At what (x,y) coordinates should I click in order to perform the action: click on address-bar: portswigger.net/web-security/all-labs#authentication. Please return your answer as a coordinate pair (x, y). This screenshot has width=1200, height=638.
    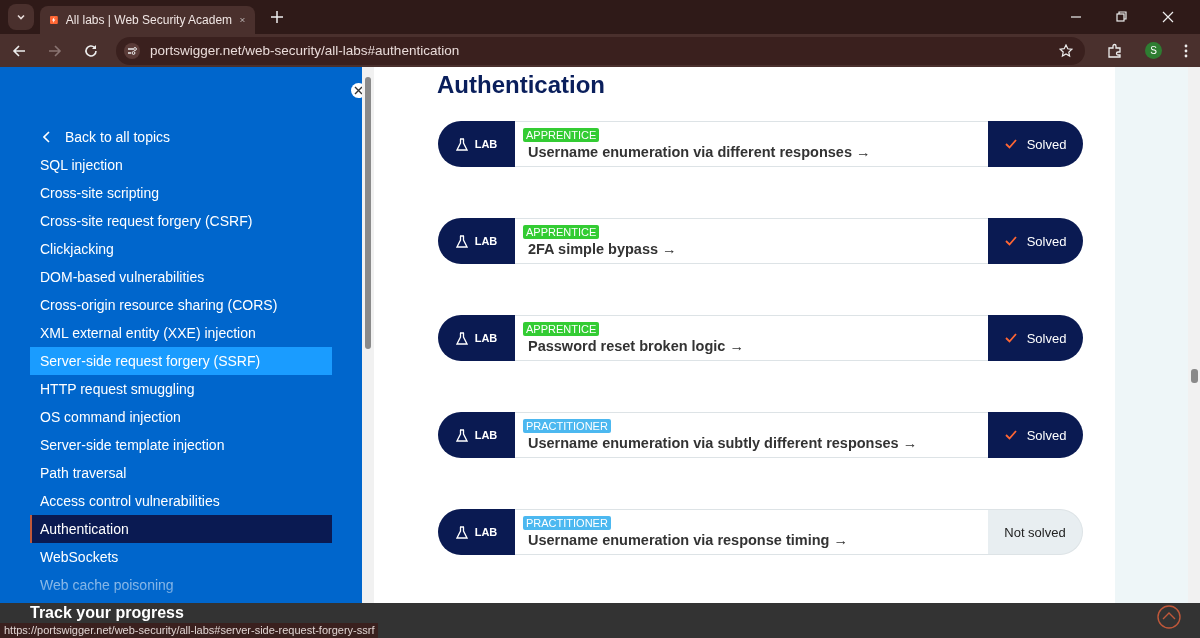
    Looking at the image, I should click on (600, 50).